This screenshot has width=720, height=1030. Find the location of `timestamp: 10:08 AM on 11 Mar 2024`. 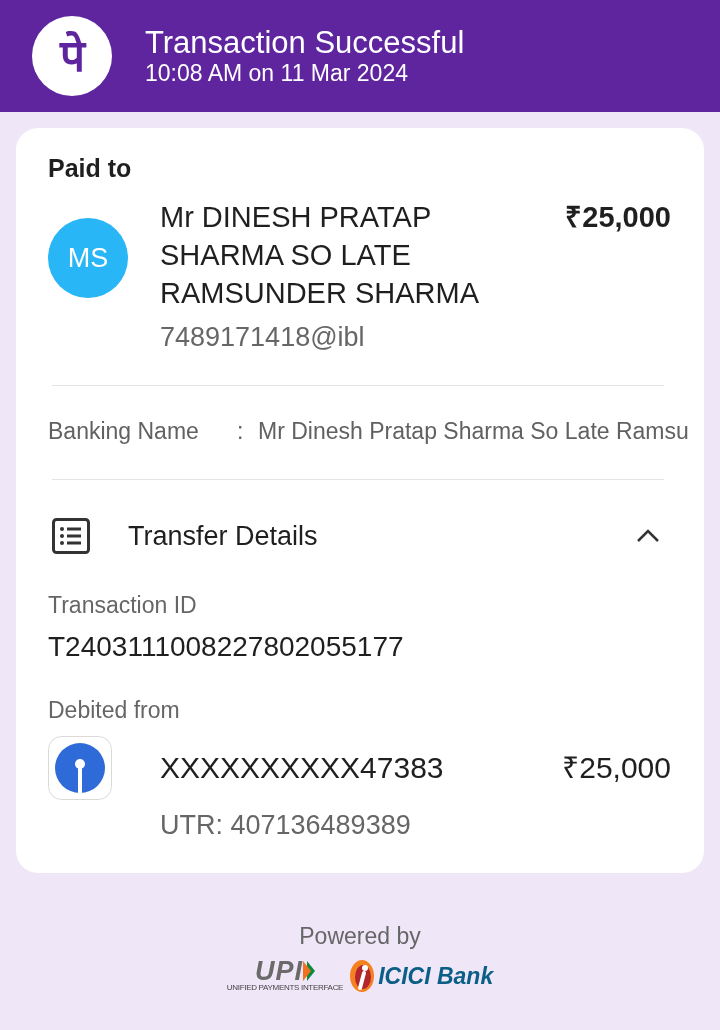

timestamp: 10:08 AM on 11 Mar 2024 is located at coordinates (277, 73).